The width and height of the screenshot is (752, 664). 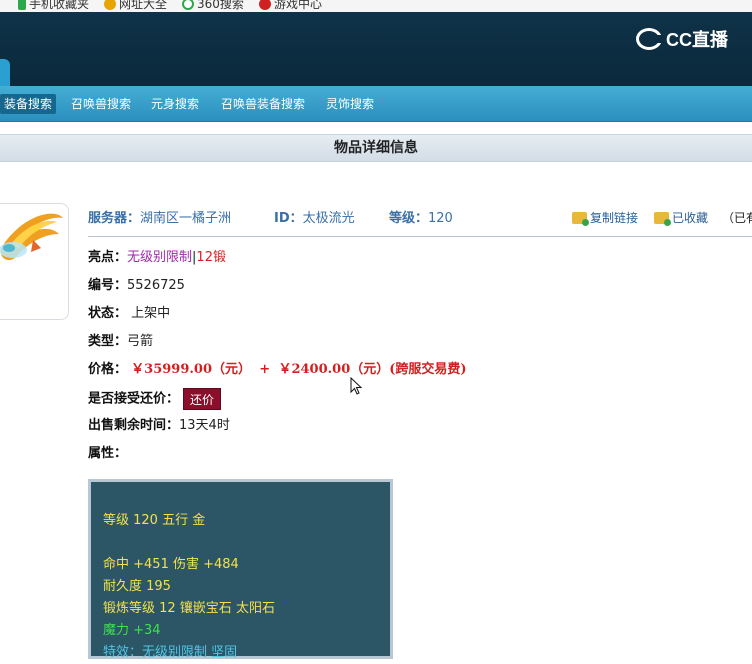 What do you see at coordinates (108, 257) in the screenshot?
I see `highlight-label: 亮点：` at bounding box center [108, 257].